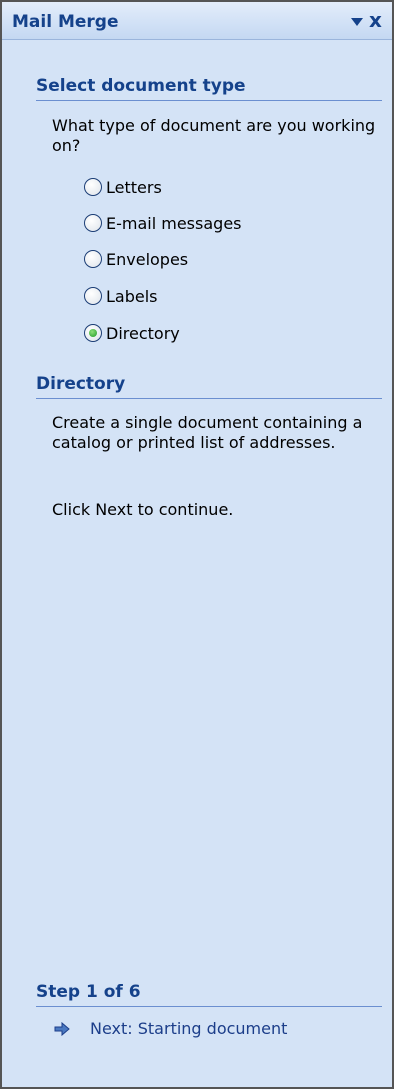 The image size is (394, 1089). I want to click on next-starting-document-link: Next: Starting document, so click(170, 1028).